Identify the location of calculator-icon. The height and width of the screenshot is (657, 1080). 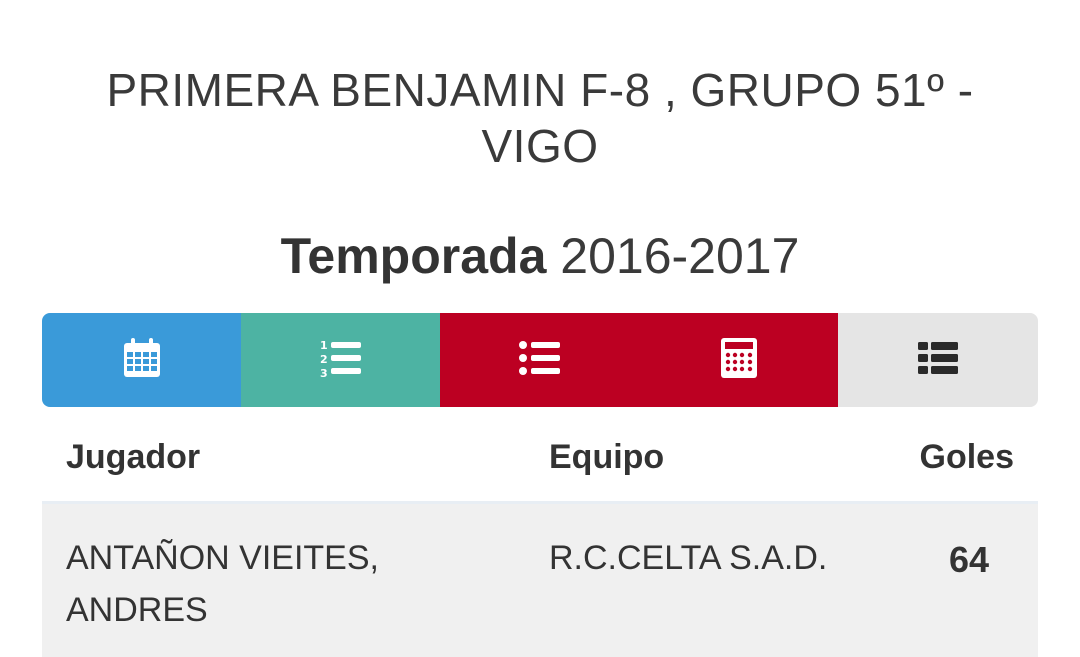
(738, 360).